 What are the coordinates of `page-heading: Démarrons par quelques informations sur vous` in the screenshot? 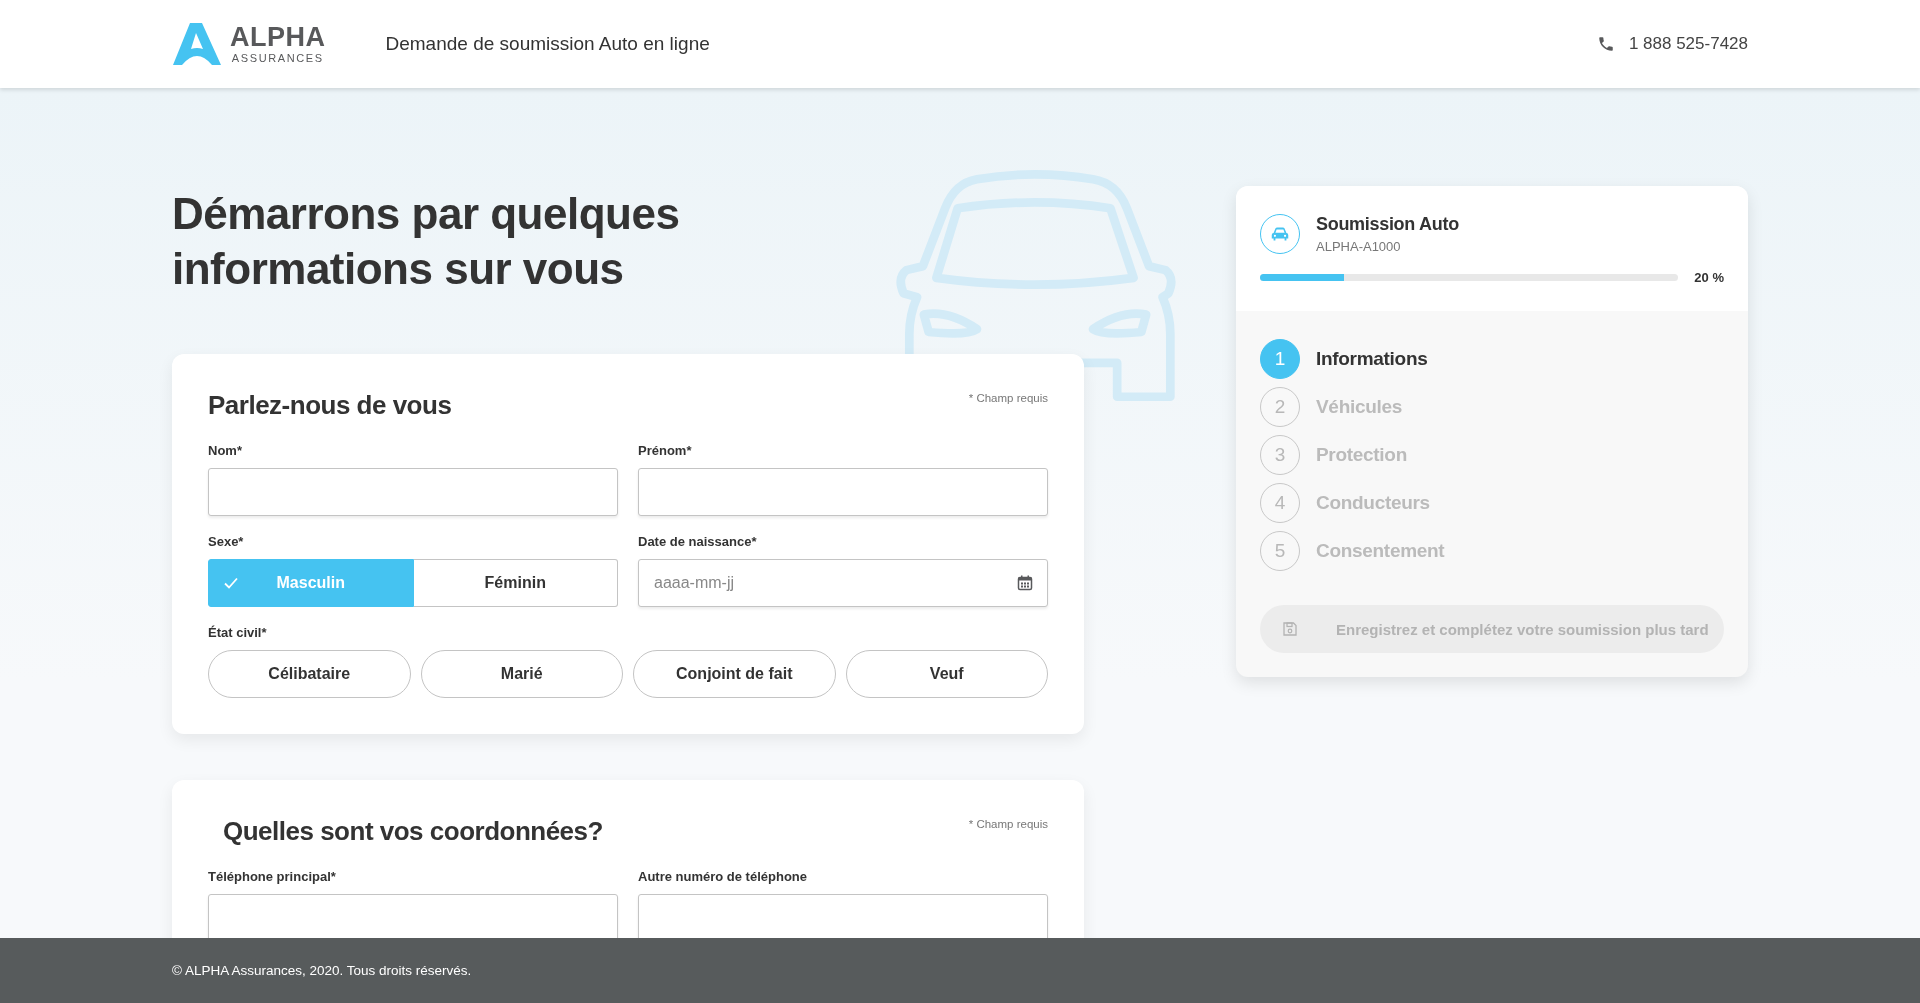 It's located at (426, 241).